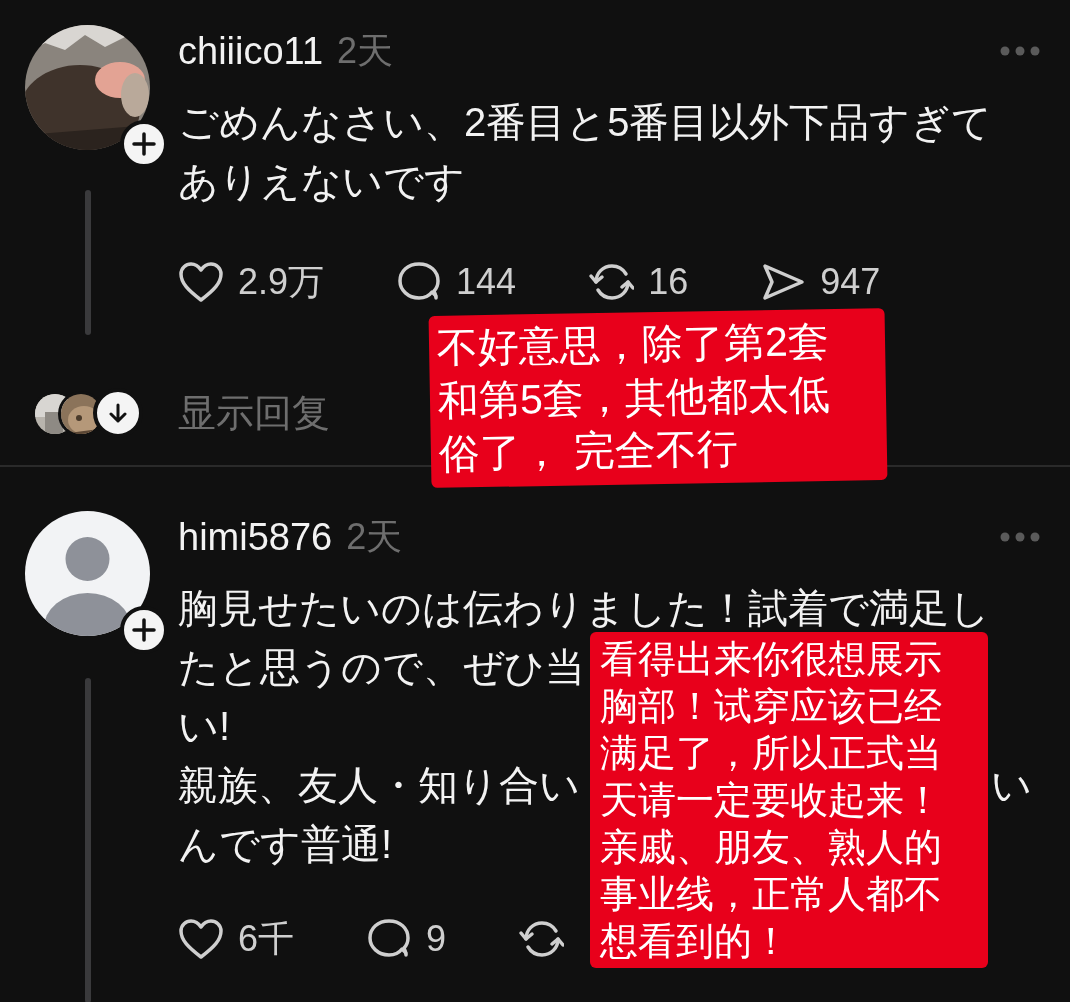 The height and width of the screenshot is (1002, 1070). Describe the element at coordinates (658, 398) in the screenshot. I see `annotation-text: 不好意思，除了第2套 和第5套，其他都太低 俗了， 完全不行` at that location.